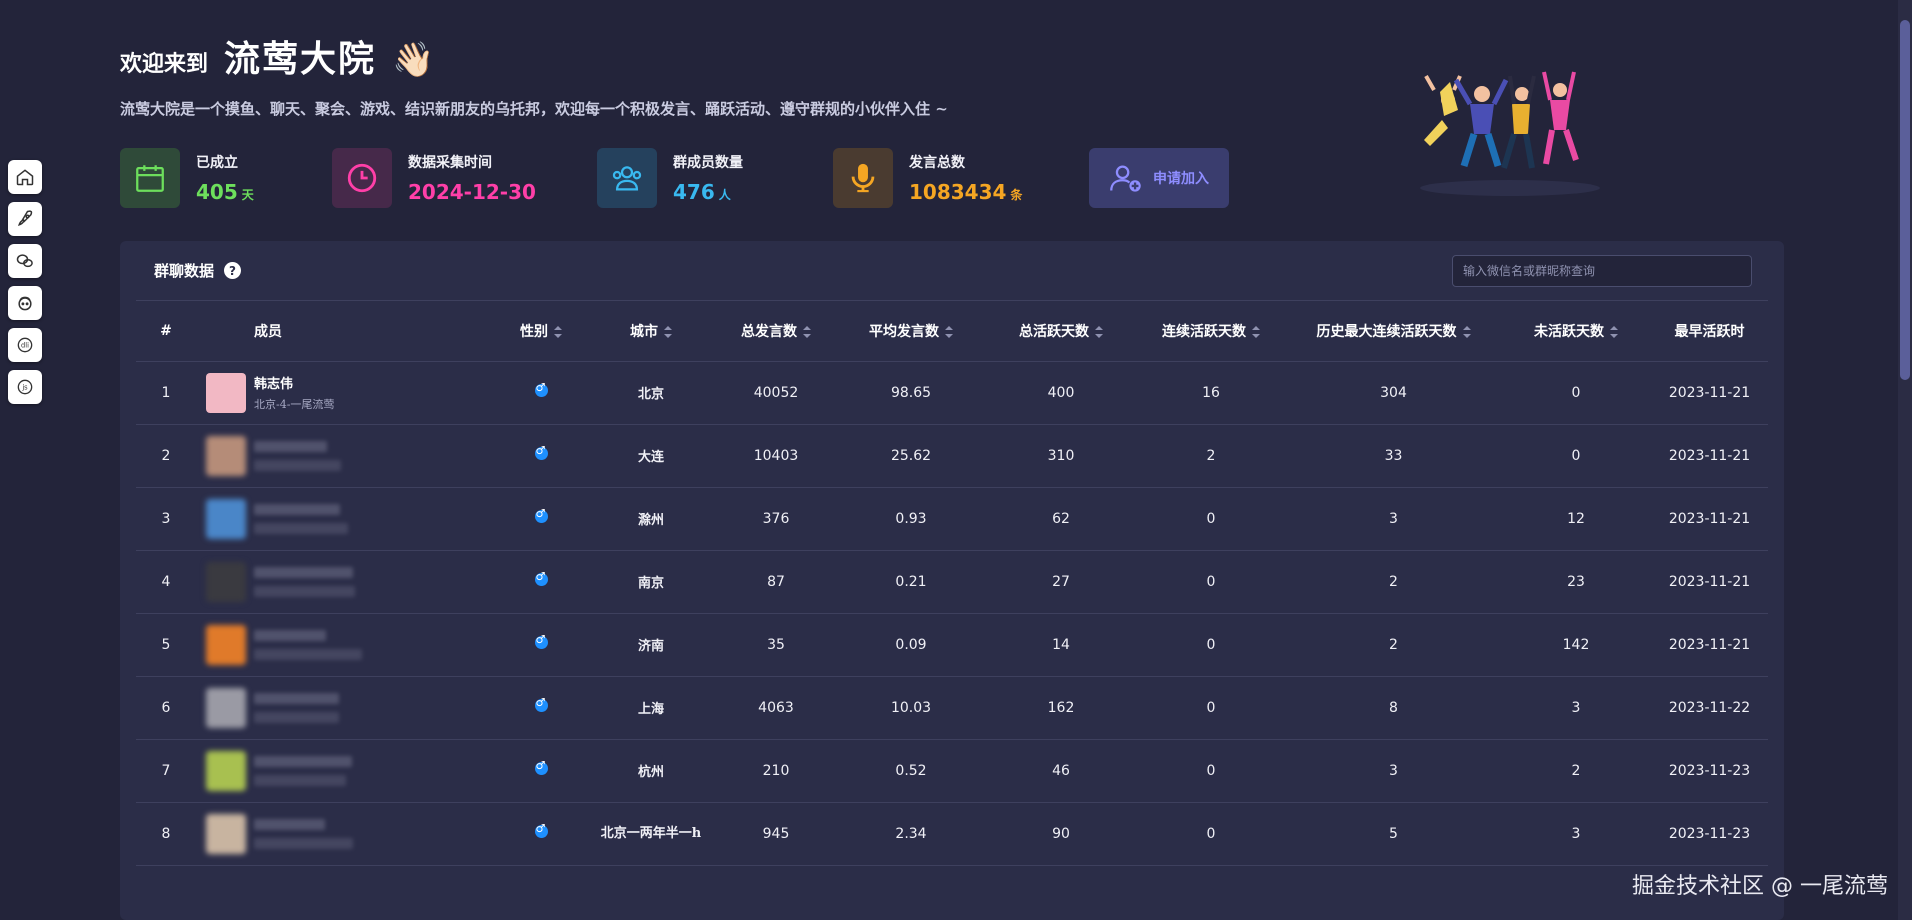 This screenshot has width=1912, height=920. What do you see at coordinates (1576, 519) in the screenshot?
I see `inactive-days-cell: 12` at bounding box center [1576, 519].